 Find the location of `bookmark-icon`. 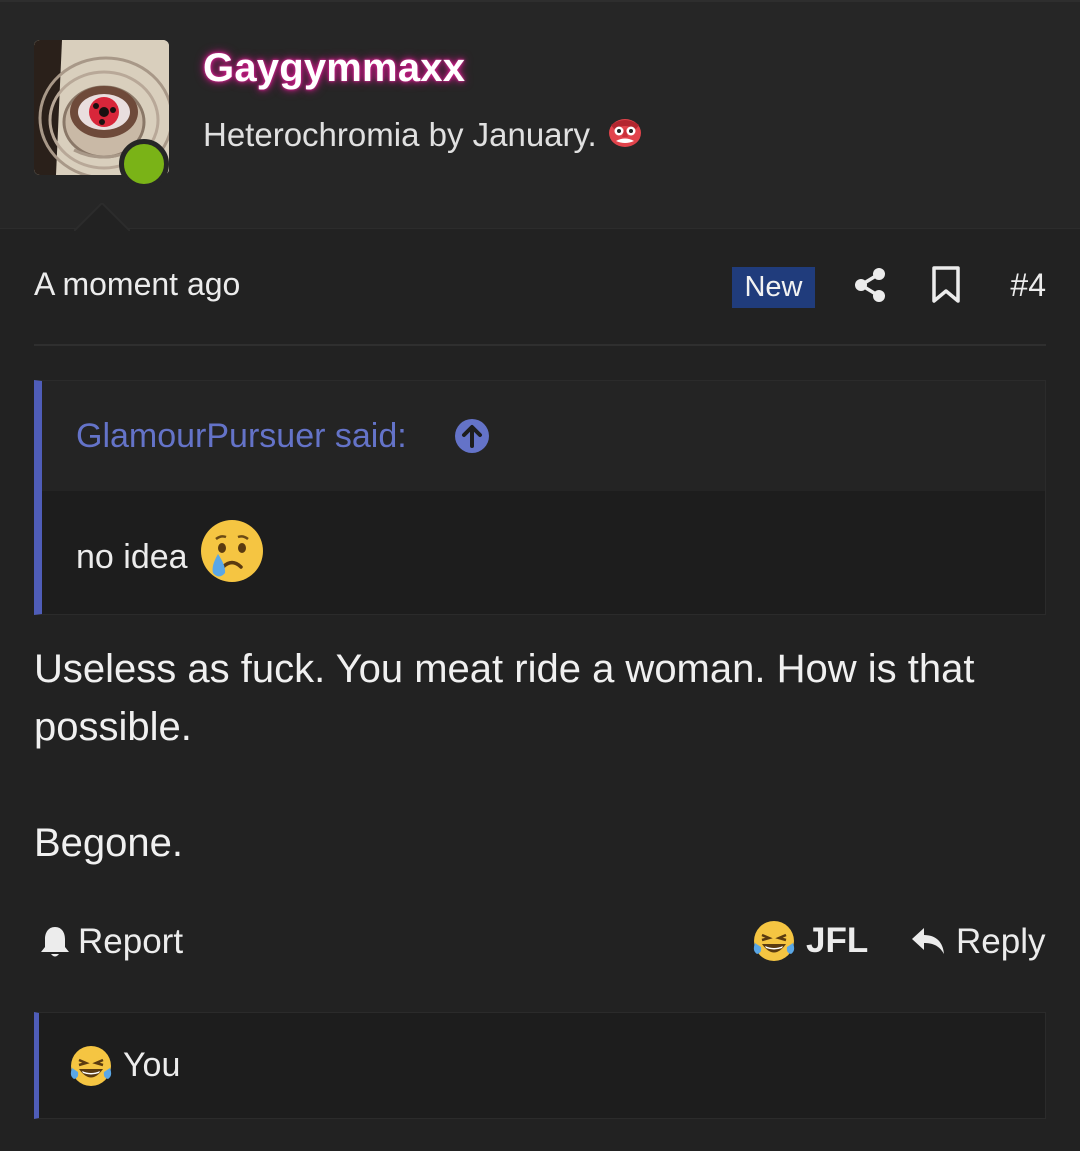

bookmark-icon is located at coordinates (946, 285).